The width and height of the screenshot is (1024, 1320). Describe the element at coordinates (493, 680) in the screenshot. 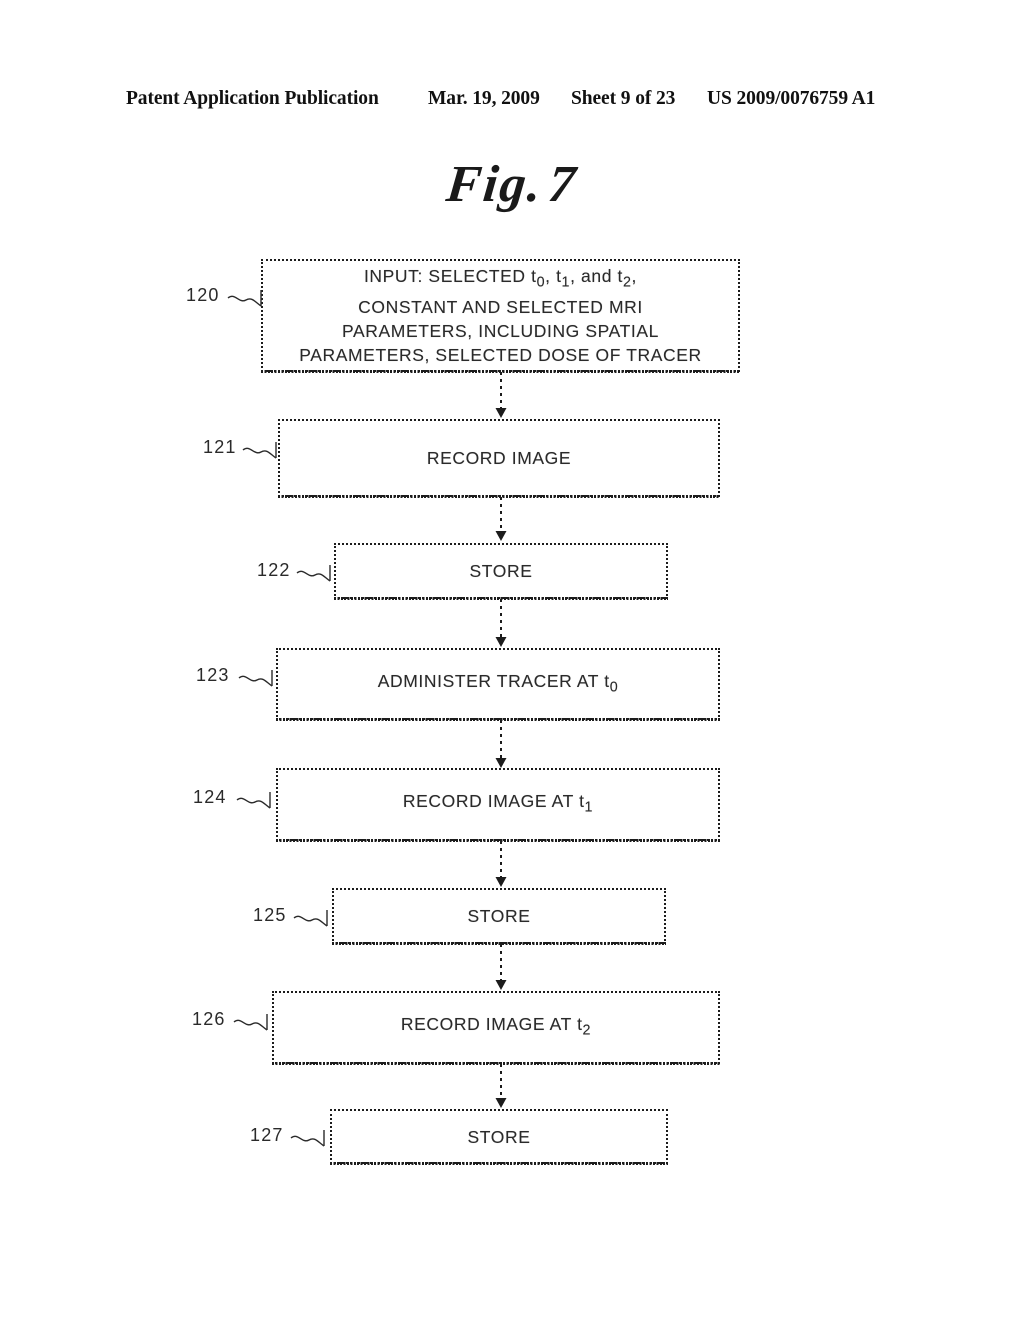

I see `flow-node-123-label: ADMINISTER TRACER AT t` at that location.